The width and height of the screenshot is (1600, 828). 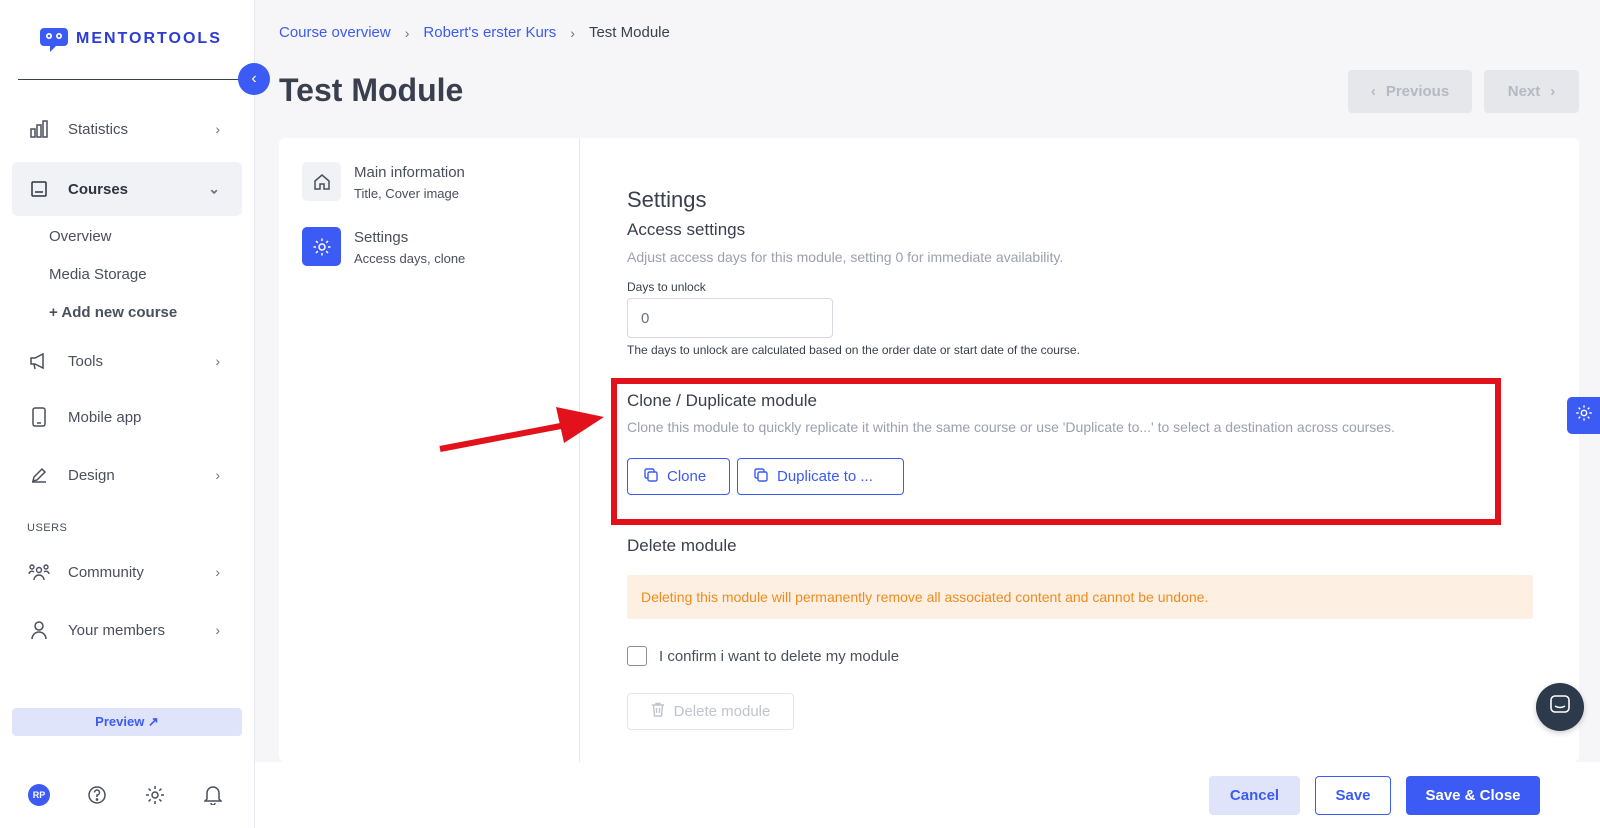 I want to click on collapse-sidebar-button: ‹, so click(x=254, y=79).